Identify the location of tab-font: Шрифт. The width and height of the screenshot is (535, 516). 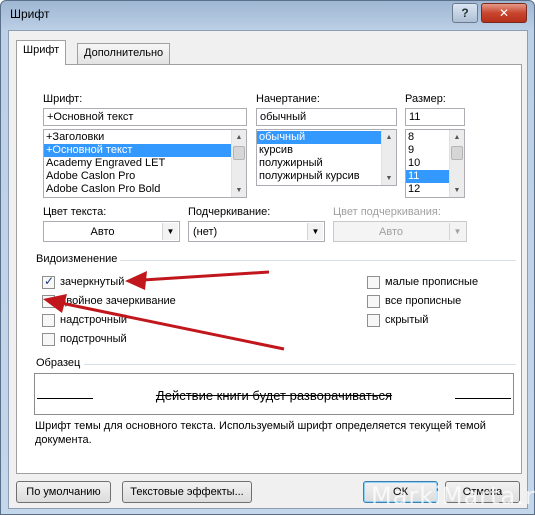
(41, 52).